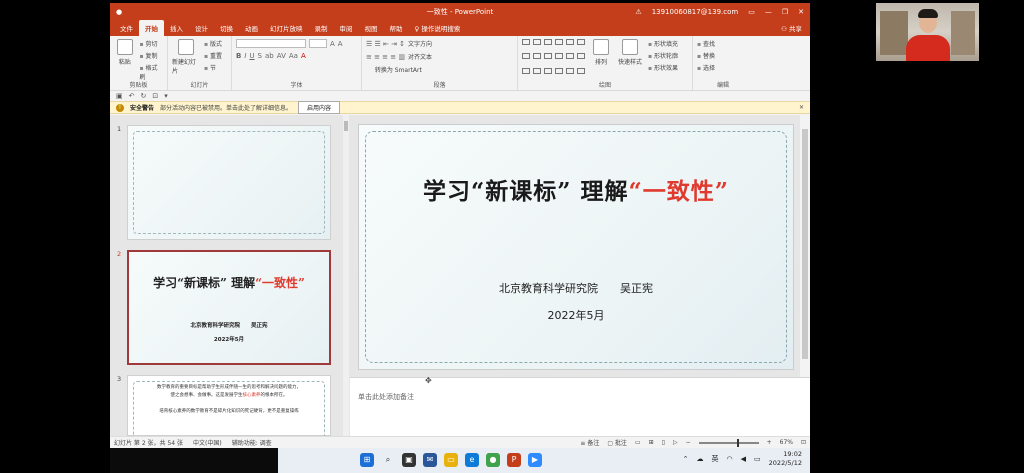 This screenshot has width=1024, height=473. I want to click on tell-me-search: ♀ 操作说明搜索, so click(438, 28).